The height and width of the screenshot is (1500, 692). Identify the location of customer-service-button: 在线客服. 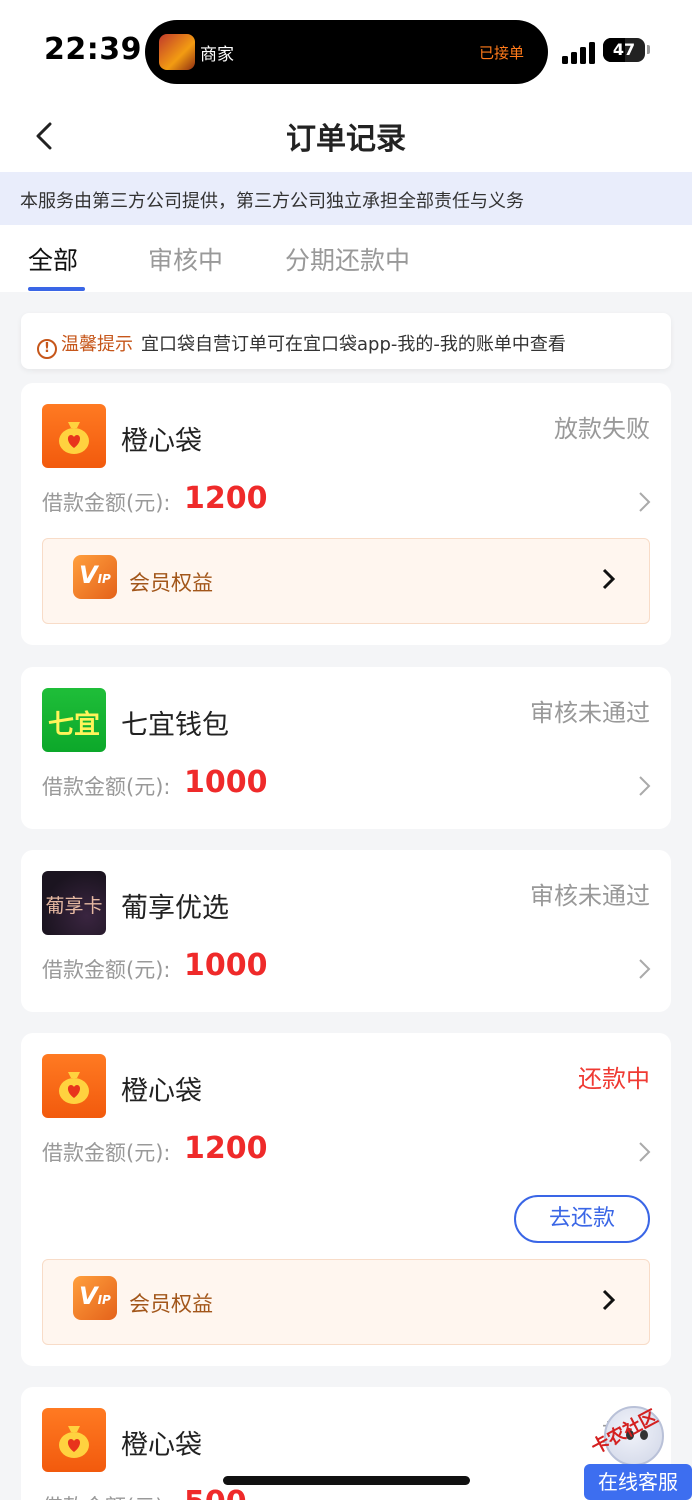
(638, 1482).